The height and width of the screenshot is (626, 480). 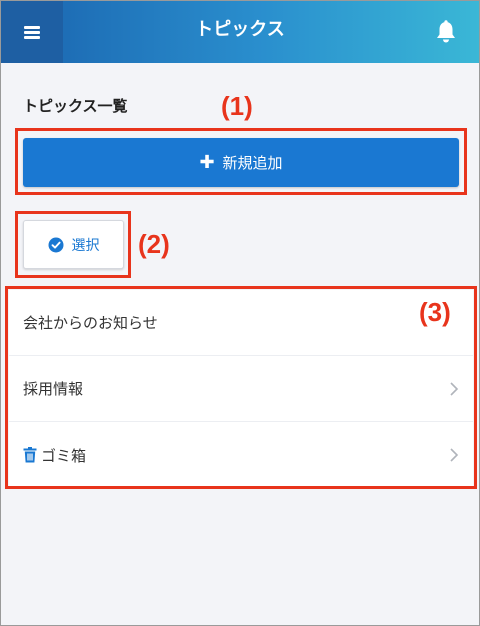 What do you see at coordinates (154, 244) in the screenshot?
I see `annotation-label-2: (2)` at bounding box center [154, 244].